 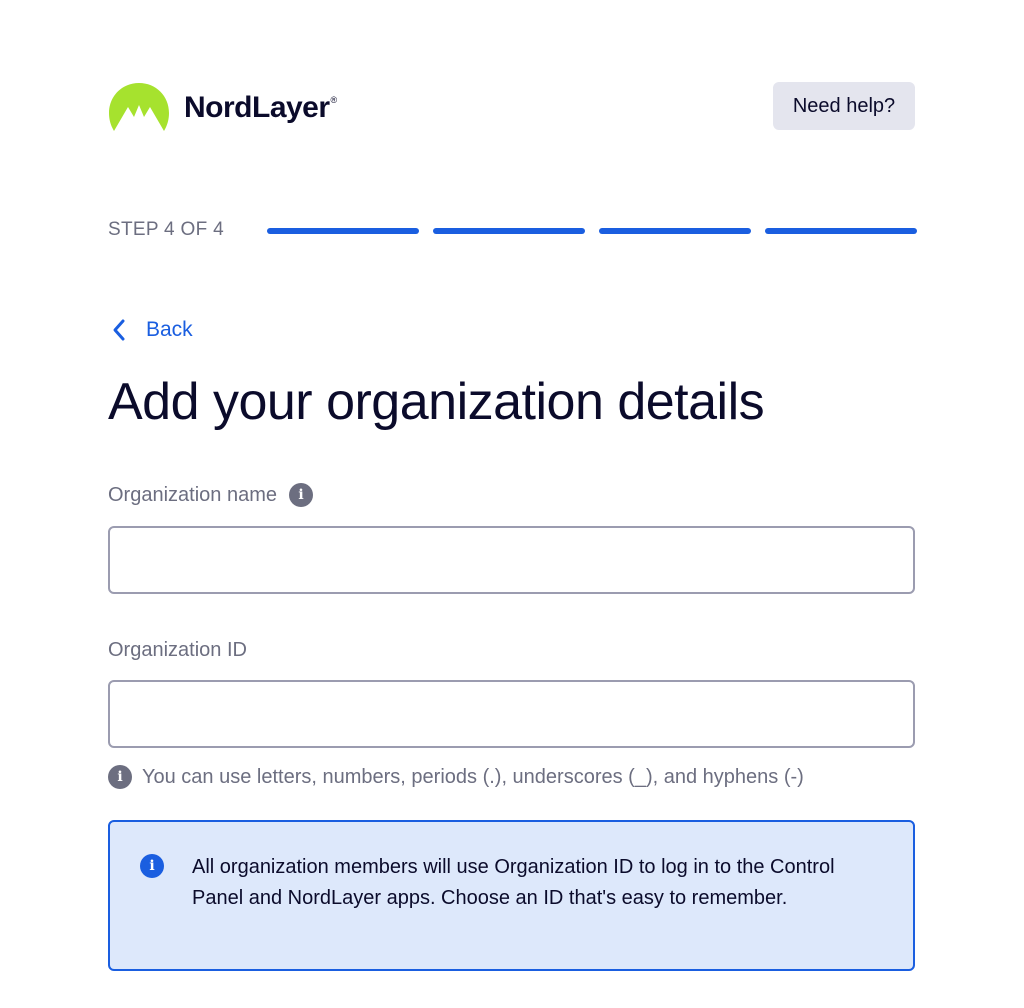 What do you see at coordinates (169, 329) in the screenshot?
I see `back-label: Back` at bounding box center [169, 329].